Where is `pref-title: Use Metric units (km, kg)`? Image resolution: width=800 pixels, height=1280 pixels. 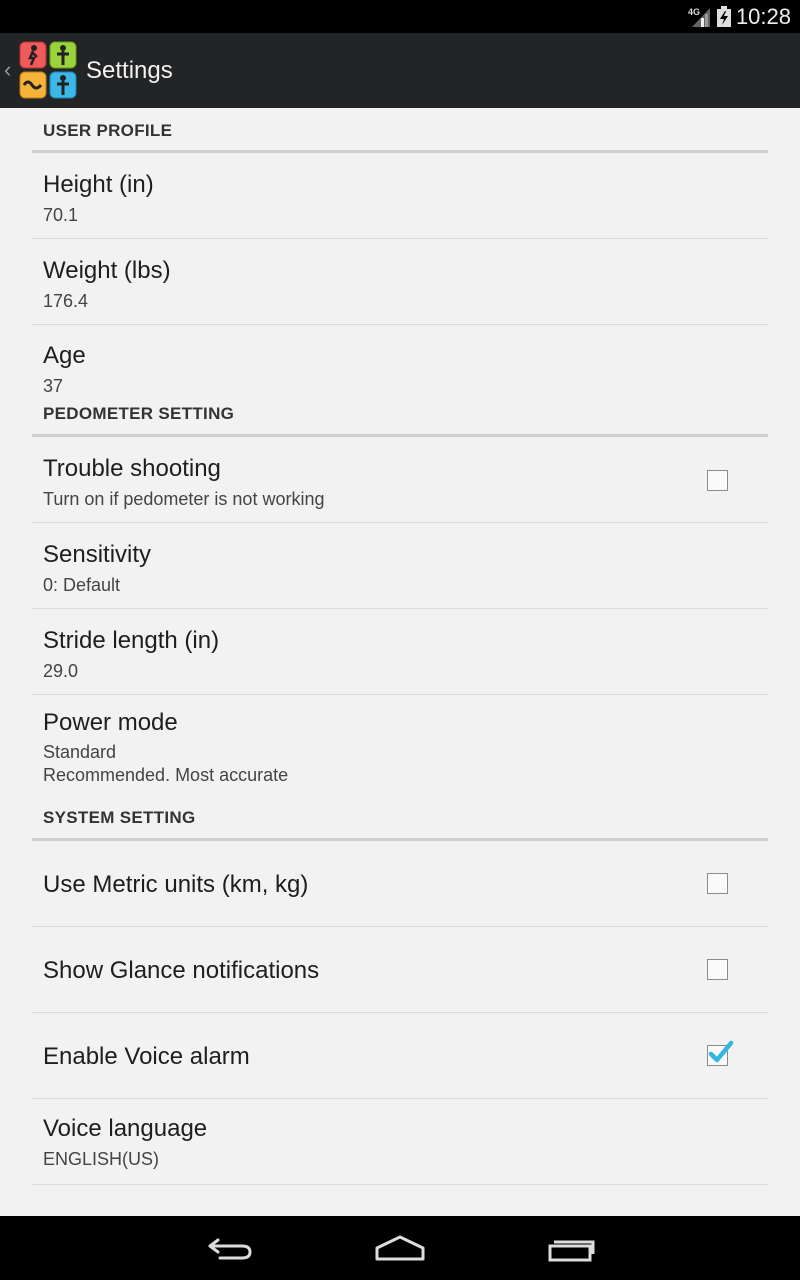 pref-title: Use Metric units (km, kg) is located at coordinates (176, 884).